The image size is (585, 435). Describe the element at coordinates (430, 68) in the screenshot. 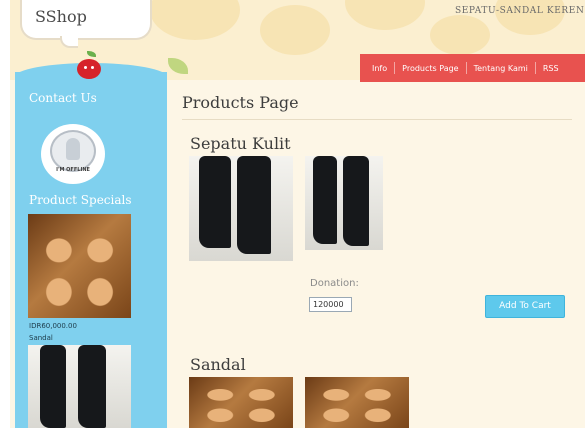

I see `nav-item-products-page: Products Page` at that location.